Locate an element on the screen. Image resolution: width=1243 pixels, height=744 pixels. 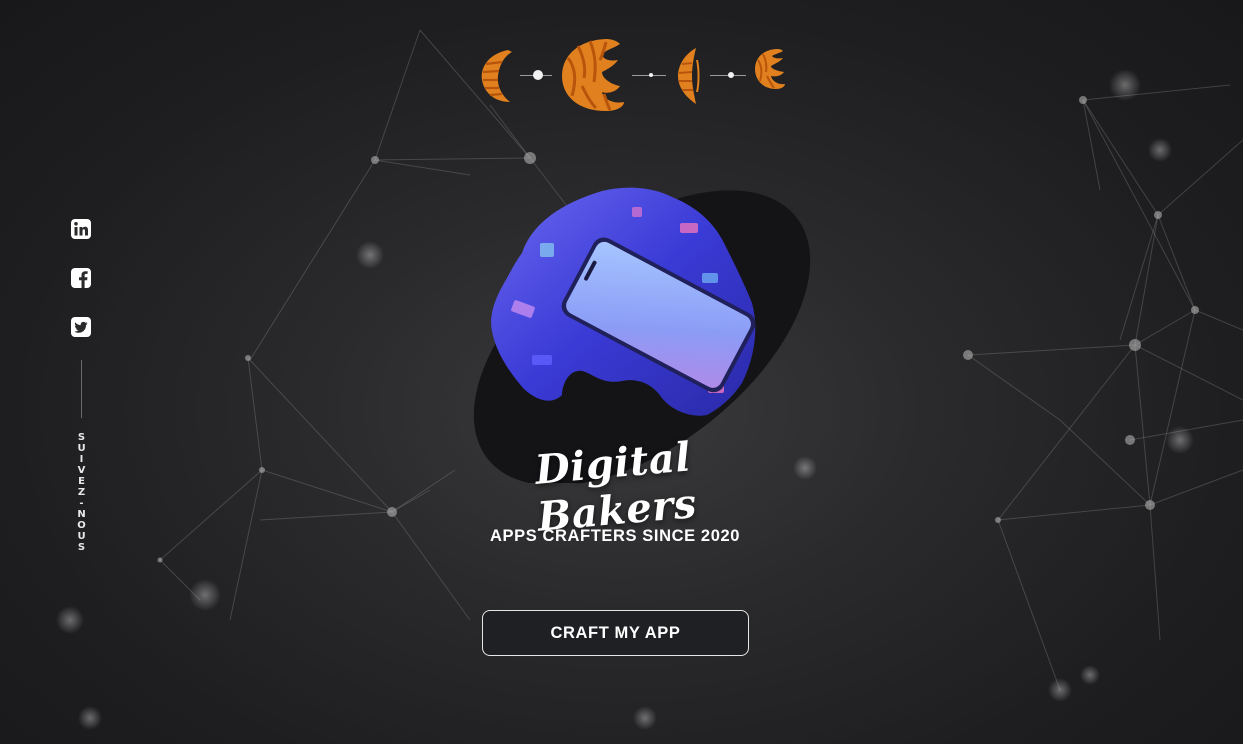
follow-us-label: SUIVEZ-NOUS is located at coordinates (81, 492).